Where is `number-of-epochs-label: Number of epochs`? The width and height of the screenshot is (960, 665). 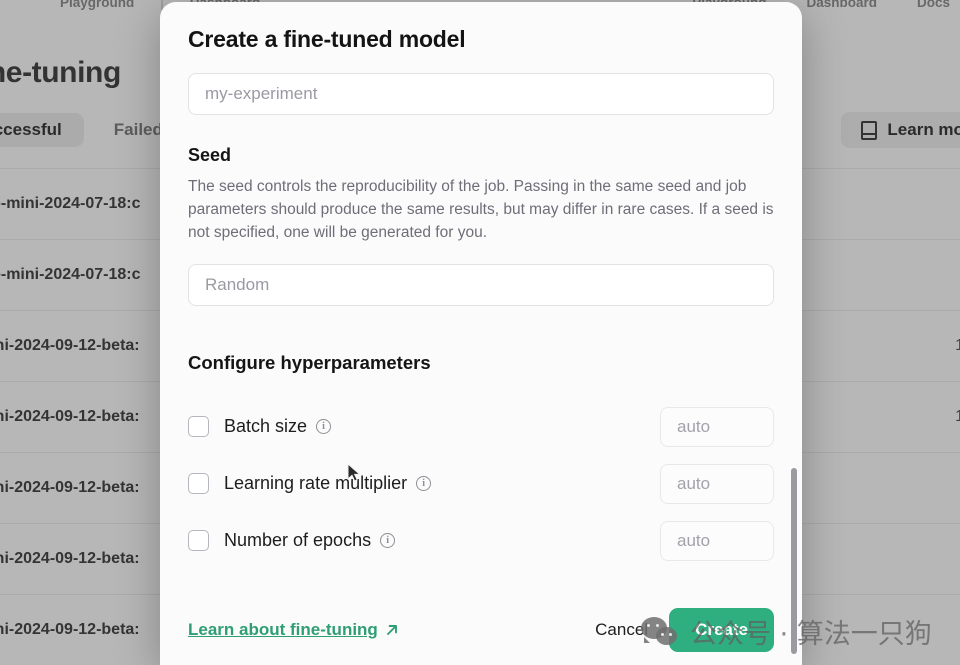 number-of-epochs-label: Number of epochs is located at coordinates (298, 540).